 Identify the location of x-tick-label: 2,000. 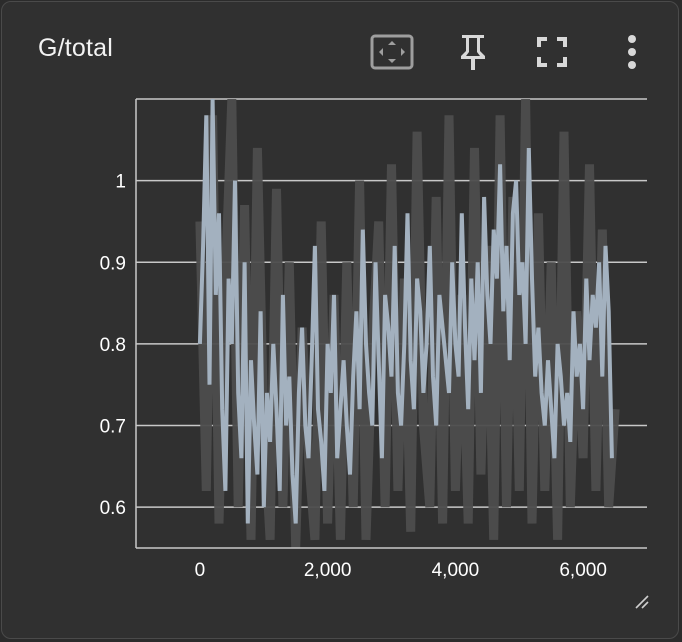
(328, 570).